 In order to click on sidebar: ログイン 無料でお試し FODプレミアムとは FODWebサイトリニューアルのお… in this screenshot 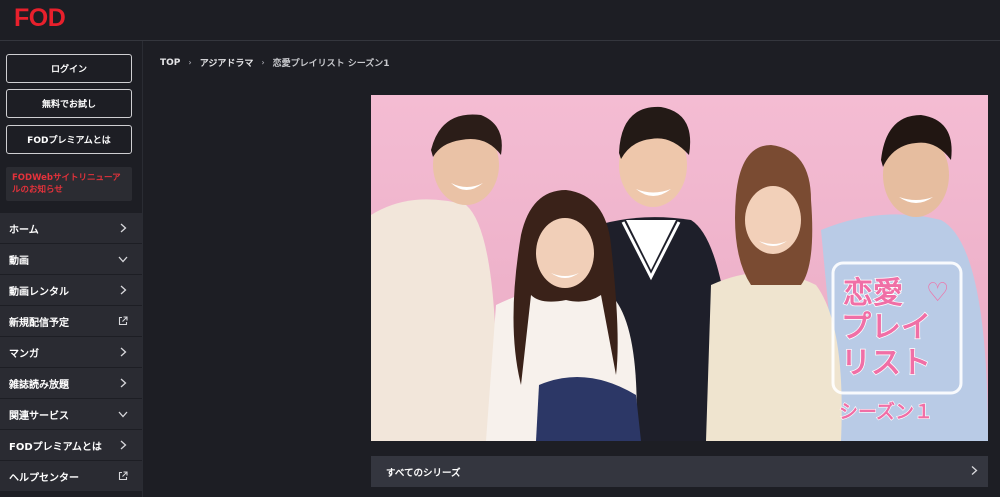, I will do `click(71, 269)`.